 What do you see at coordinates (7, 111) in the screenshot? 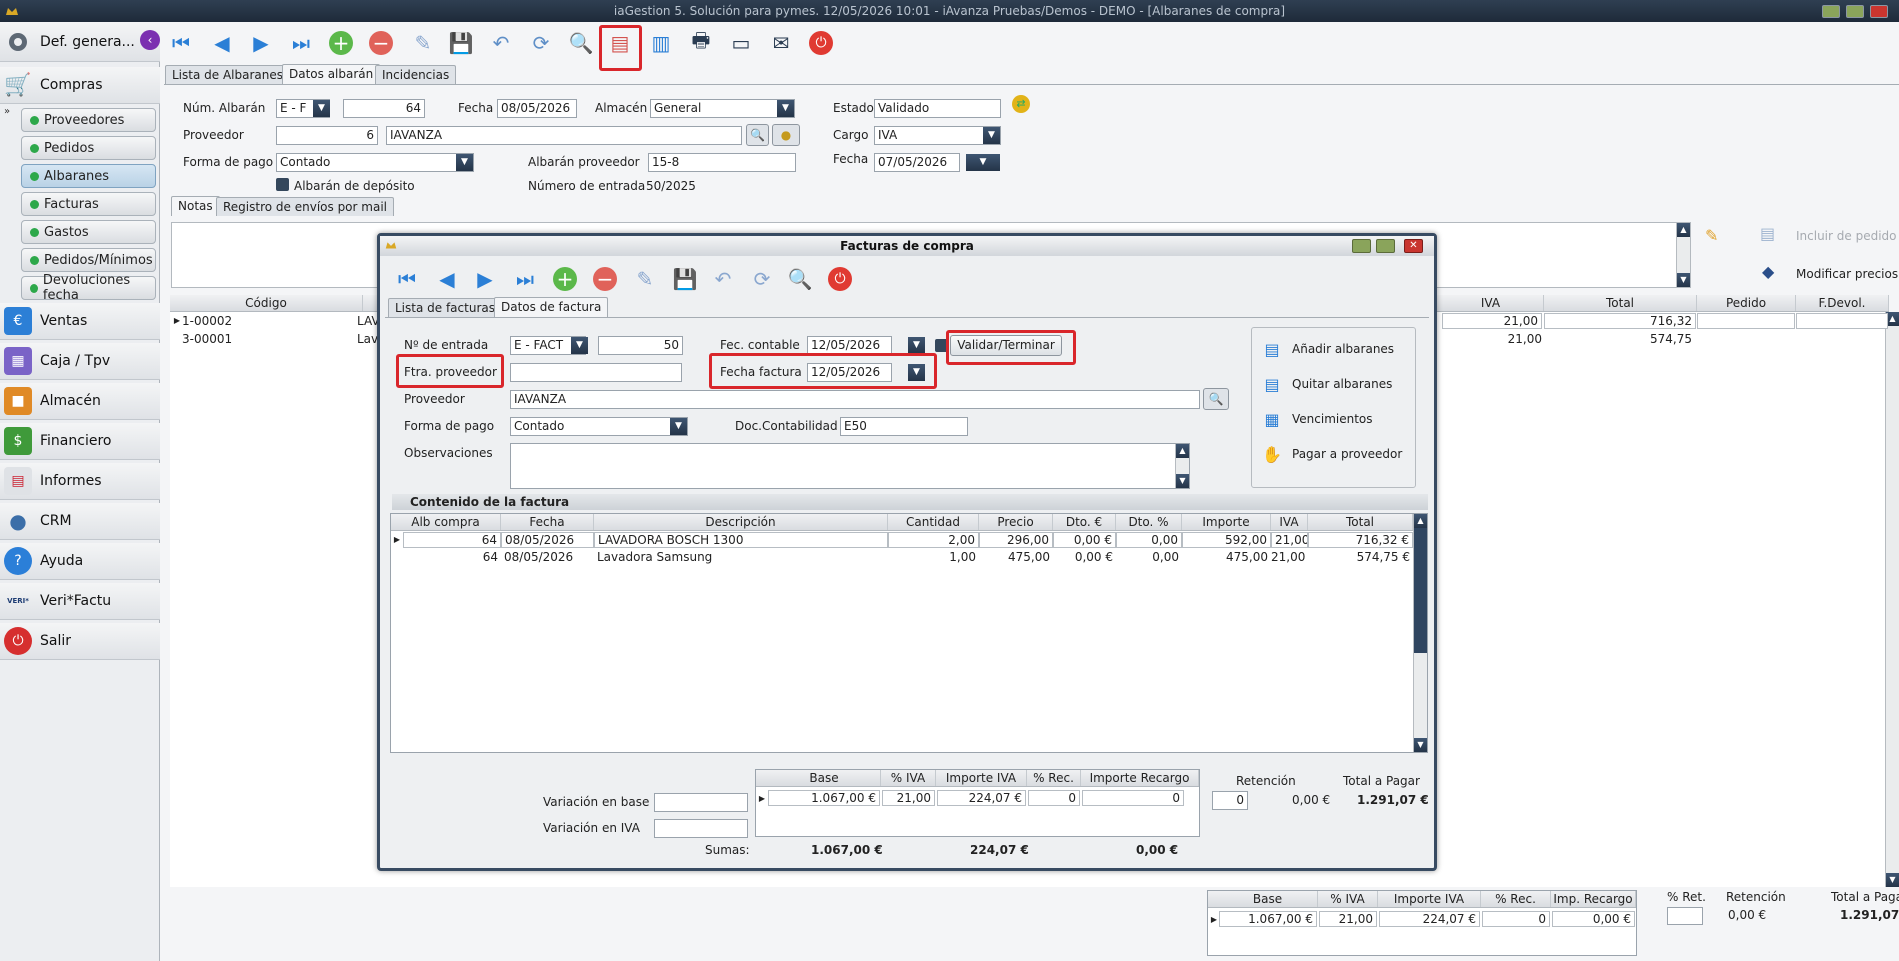
I see `expand-icon: »` at bounding box center [7, 111].